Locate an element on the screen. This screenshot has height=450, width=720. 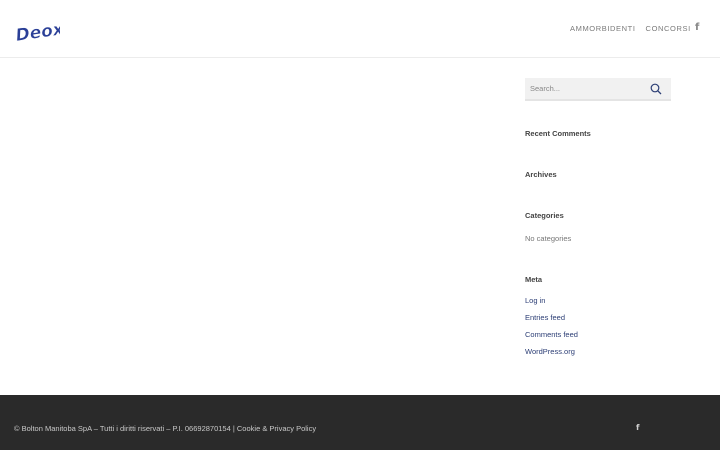
site-header: Deox AMMORBIDENTI CONCORSI f is located at coordinates (360, 29).